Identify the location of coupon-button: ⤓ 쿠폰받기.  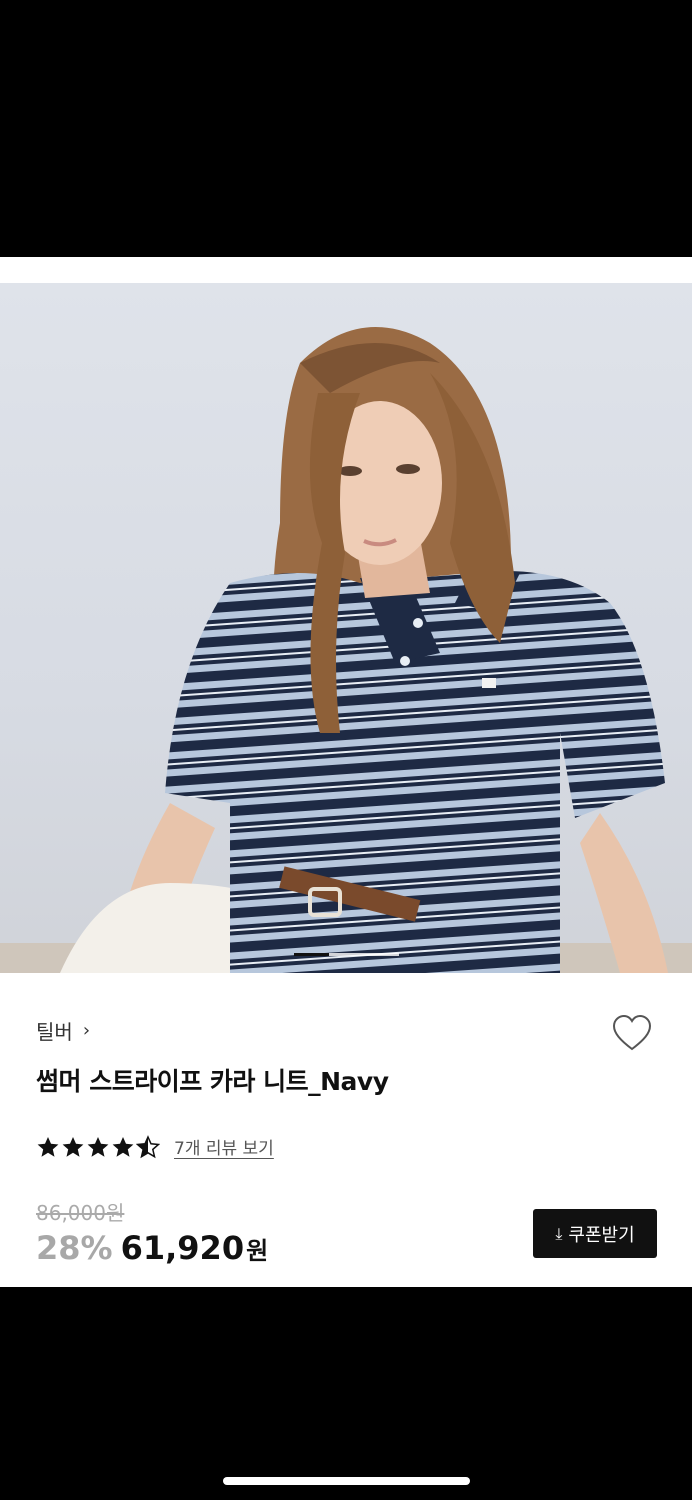
(595, 1233).